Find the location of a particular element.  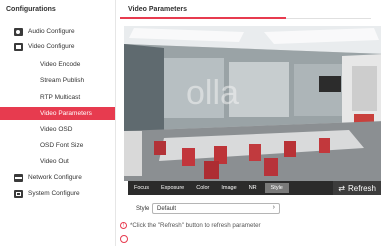

sidebar-item-video-out: Video Out is located at coordinates (57, 161).